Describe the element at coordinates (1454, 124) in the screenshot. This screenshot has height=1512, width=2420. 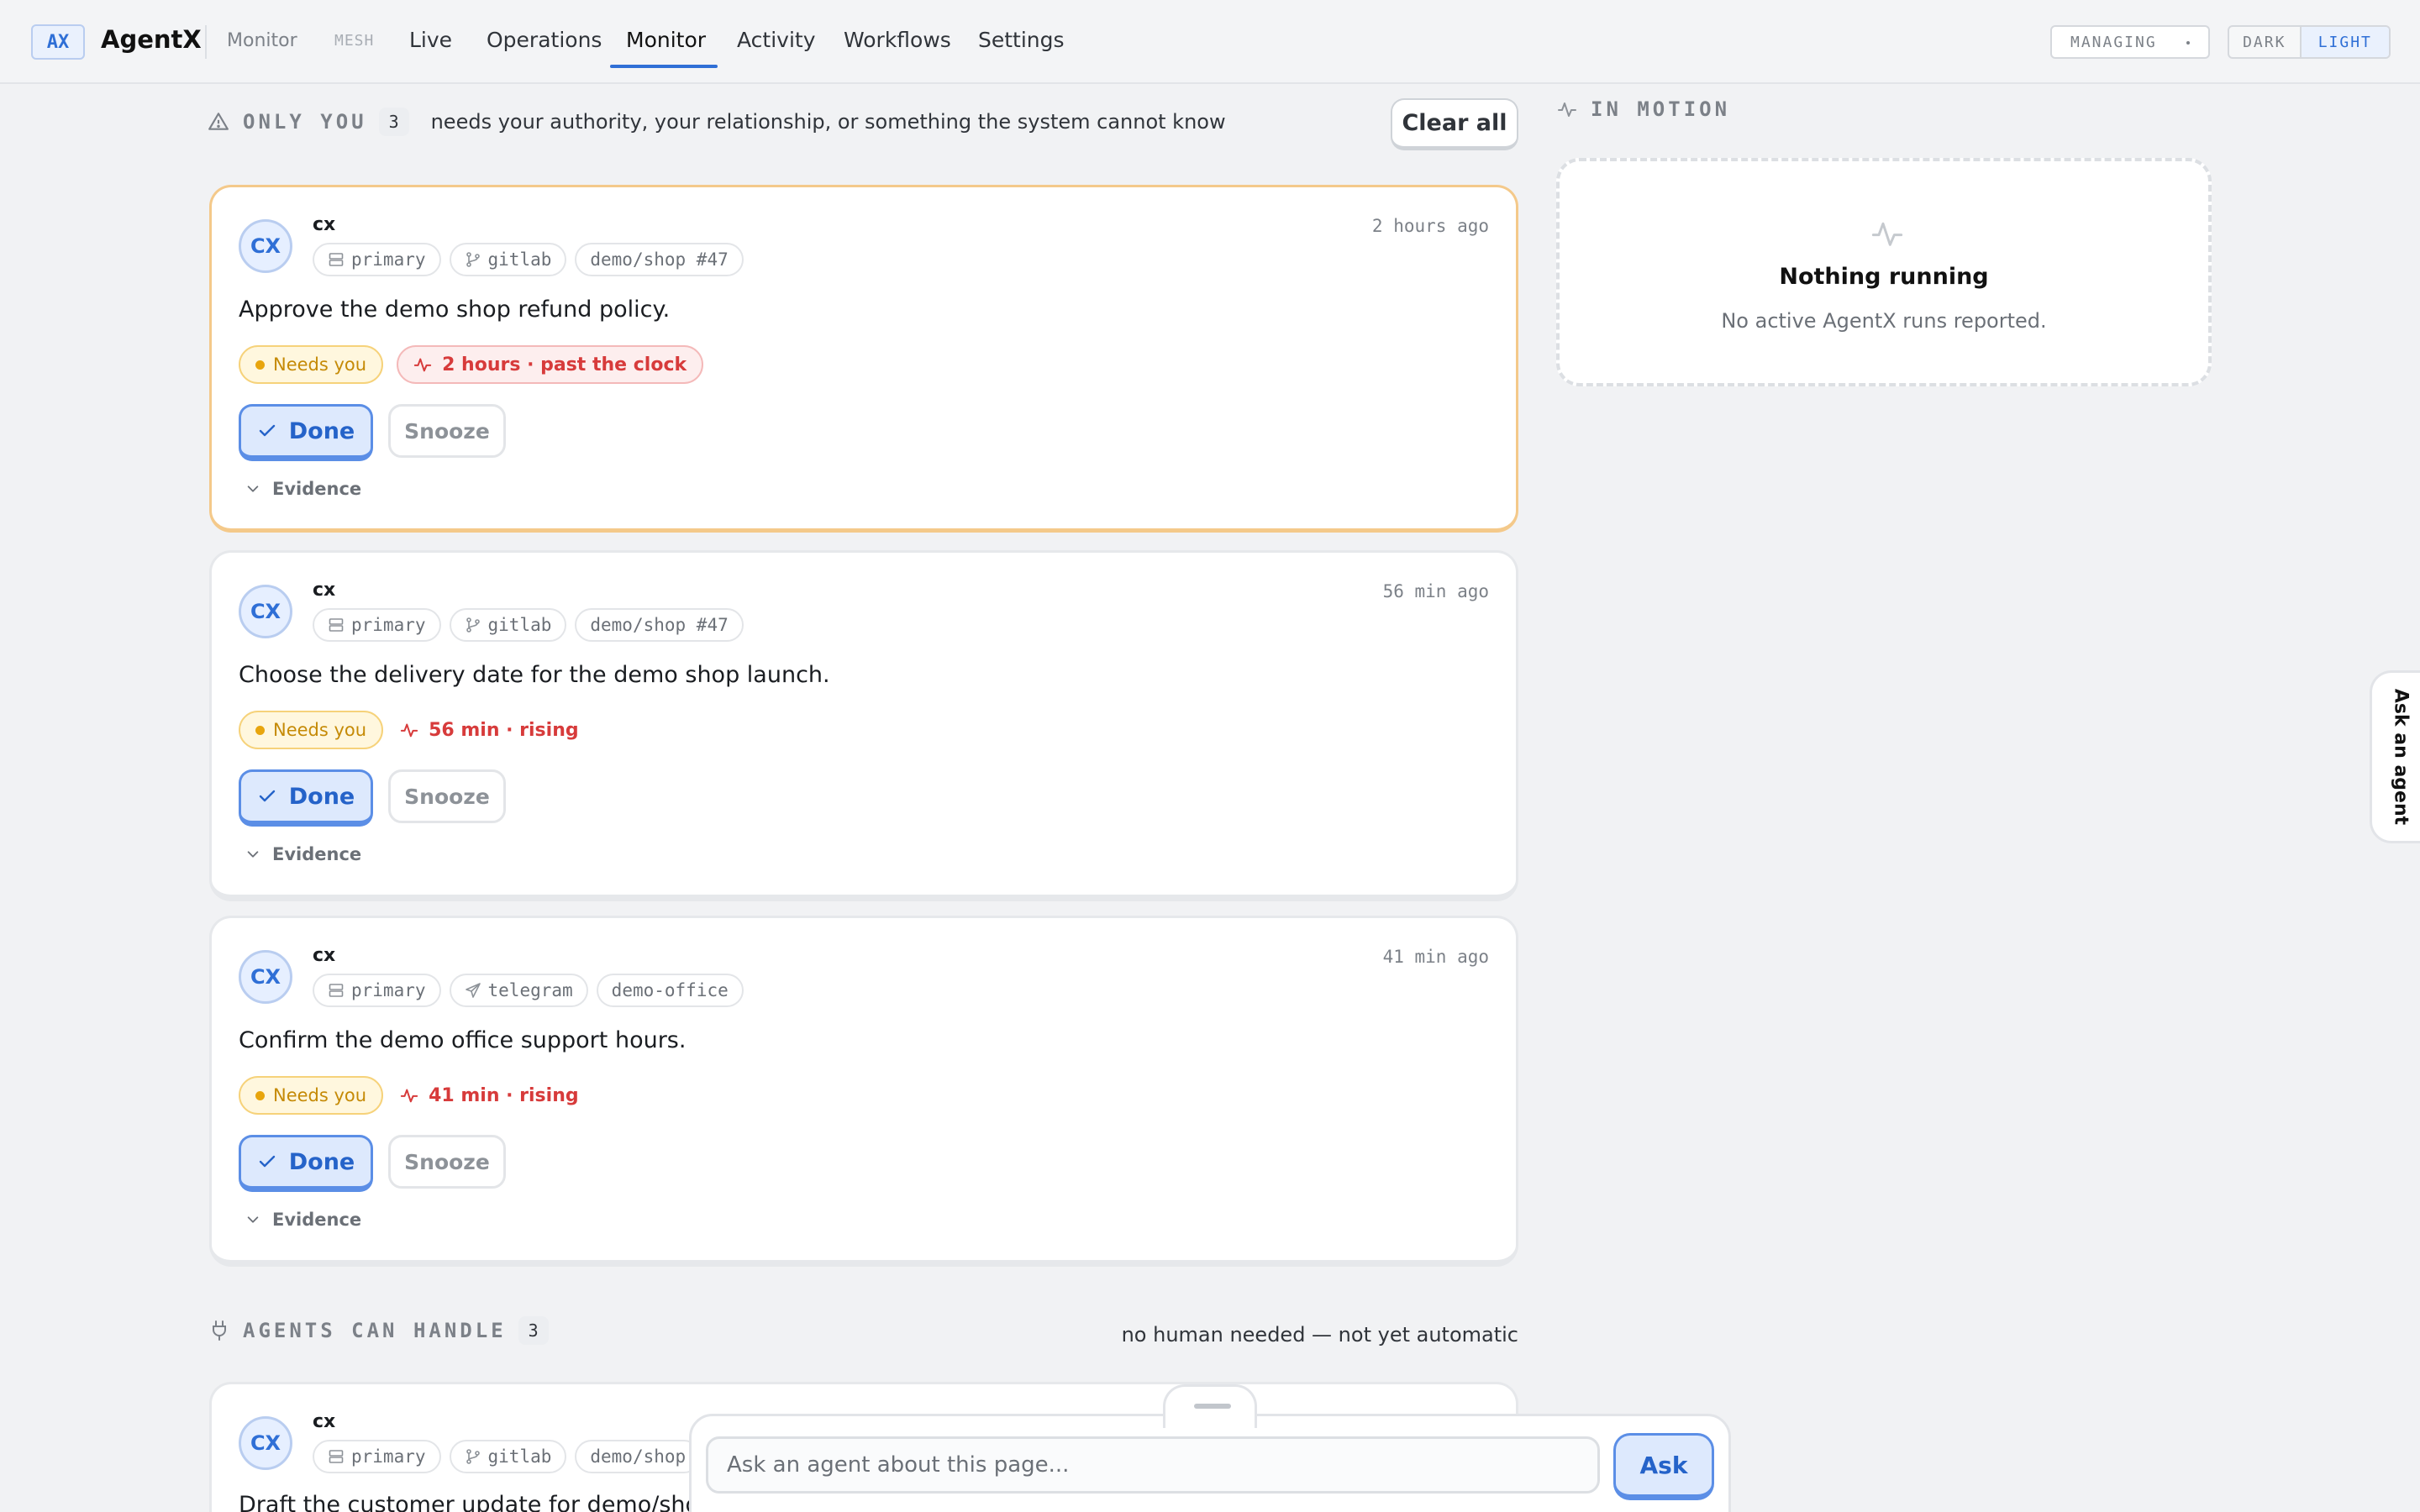
I see `clear-all-button: Clear all` at that location.